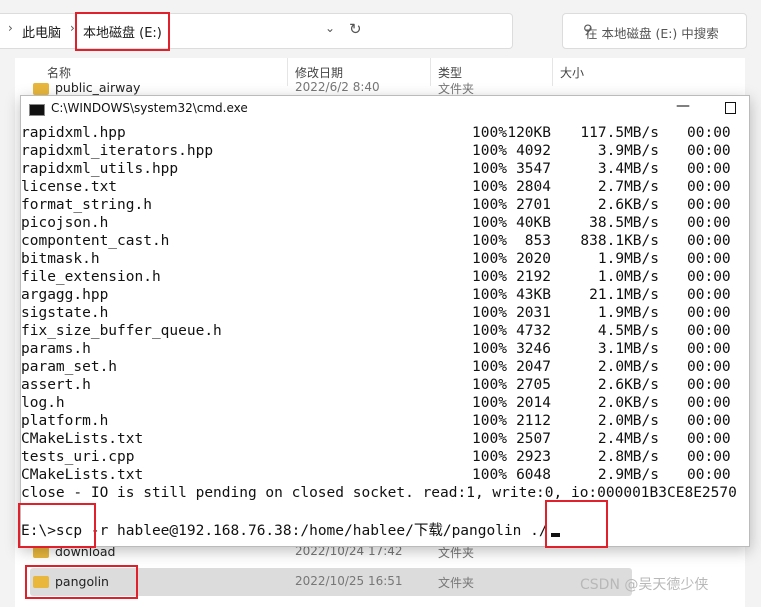  Describe the element at coordinates (65, 421) in the screenshot. I see `transfer-filename: platform.h` at that location.